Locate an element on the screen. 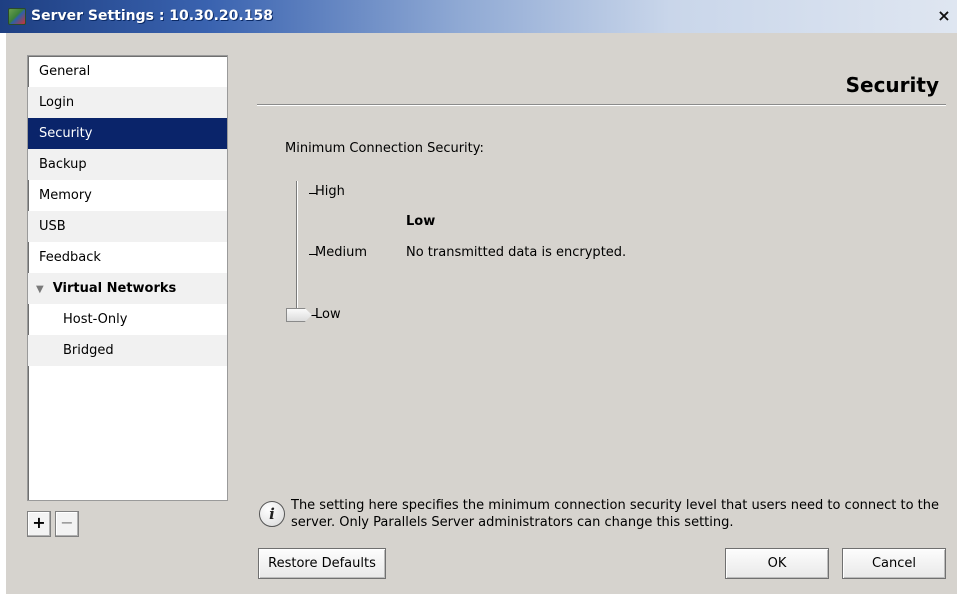 The height and width of the screenshot is (594, 957). parallels-app-icon is located at coordinates (17, 16).